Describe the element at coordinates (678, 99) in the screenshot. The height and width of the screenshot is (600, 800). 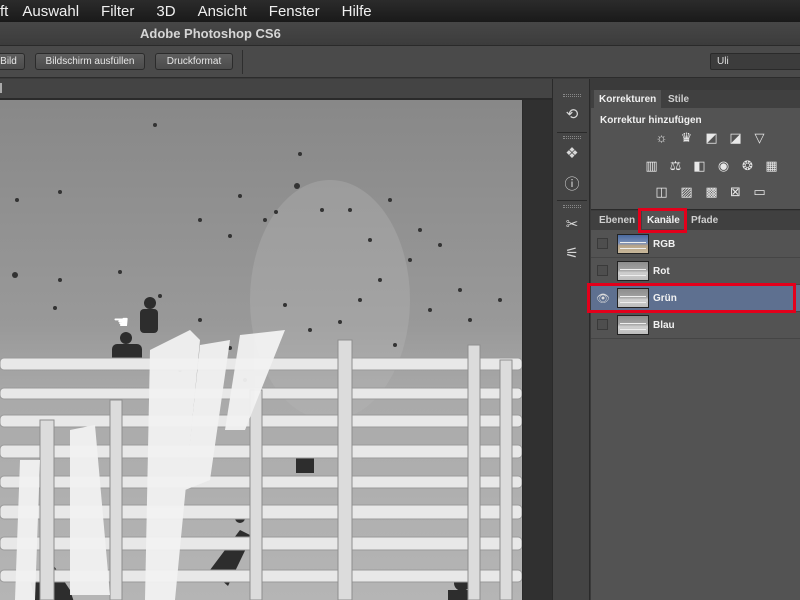
I see `tab-stile: Stile` at that location.